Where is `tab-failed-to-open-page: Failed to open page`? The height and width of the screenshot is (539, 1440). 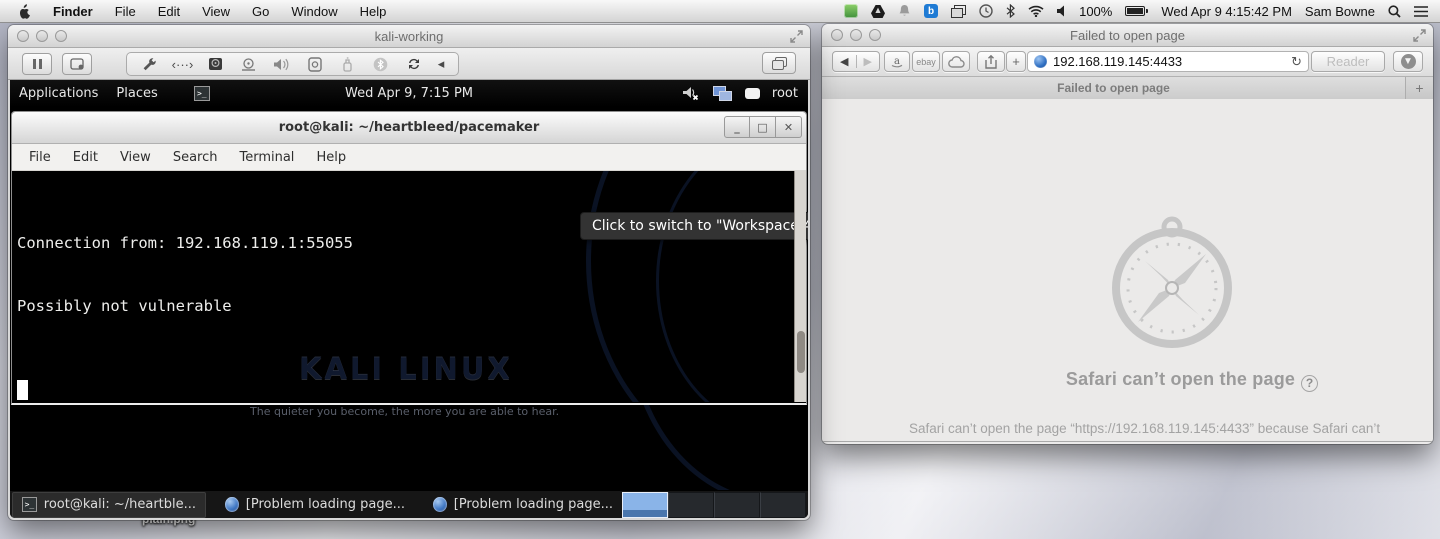
tab-failed-to-open-page: Failed to open page is located at coordinates (1114, 88).